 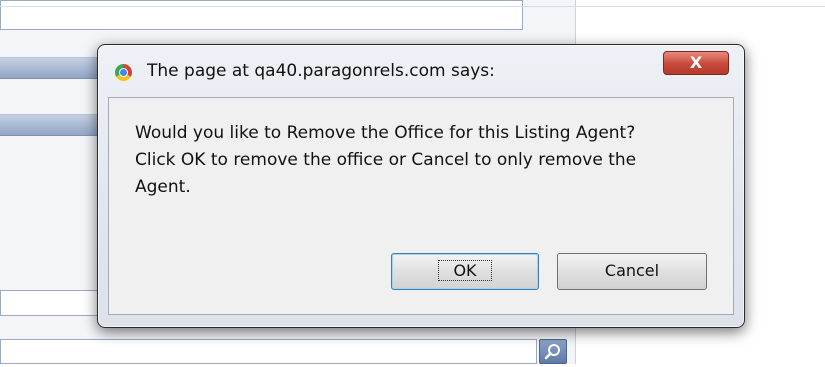 I want to click on chrome-icon, so click(x=123, y=72).